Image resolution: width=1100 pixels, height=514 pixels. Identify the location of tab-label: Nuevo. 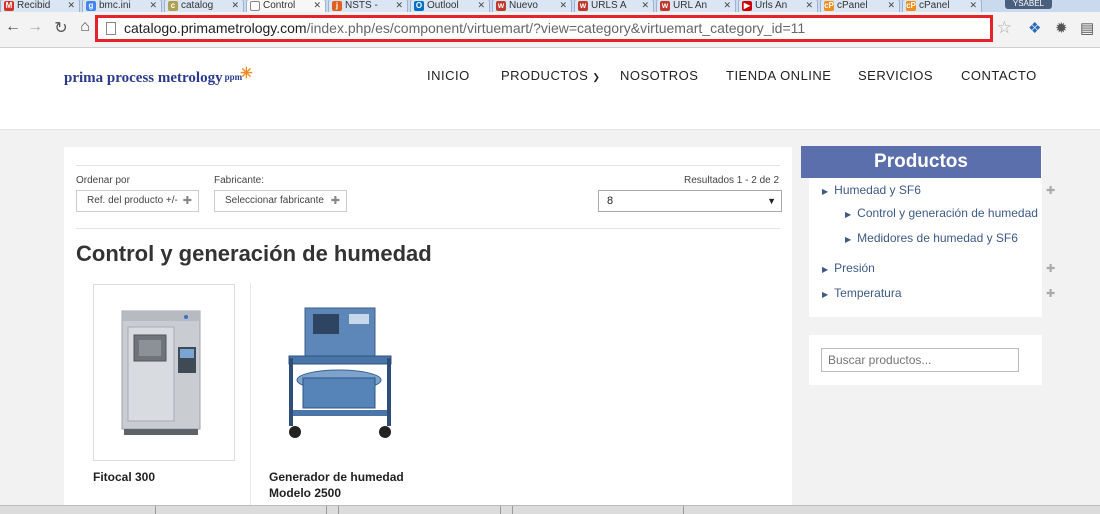
(523, 5).